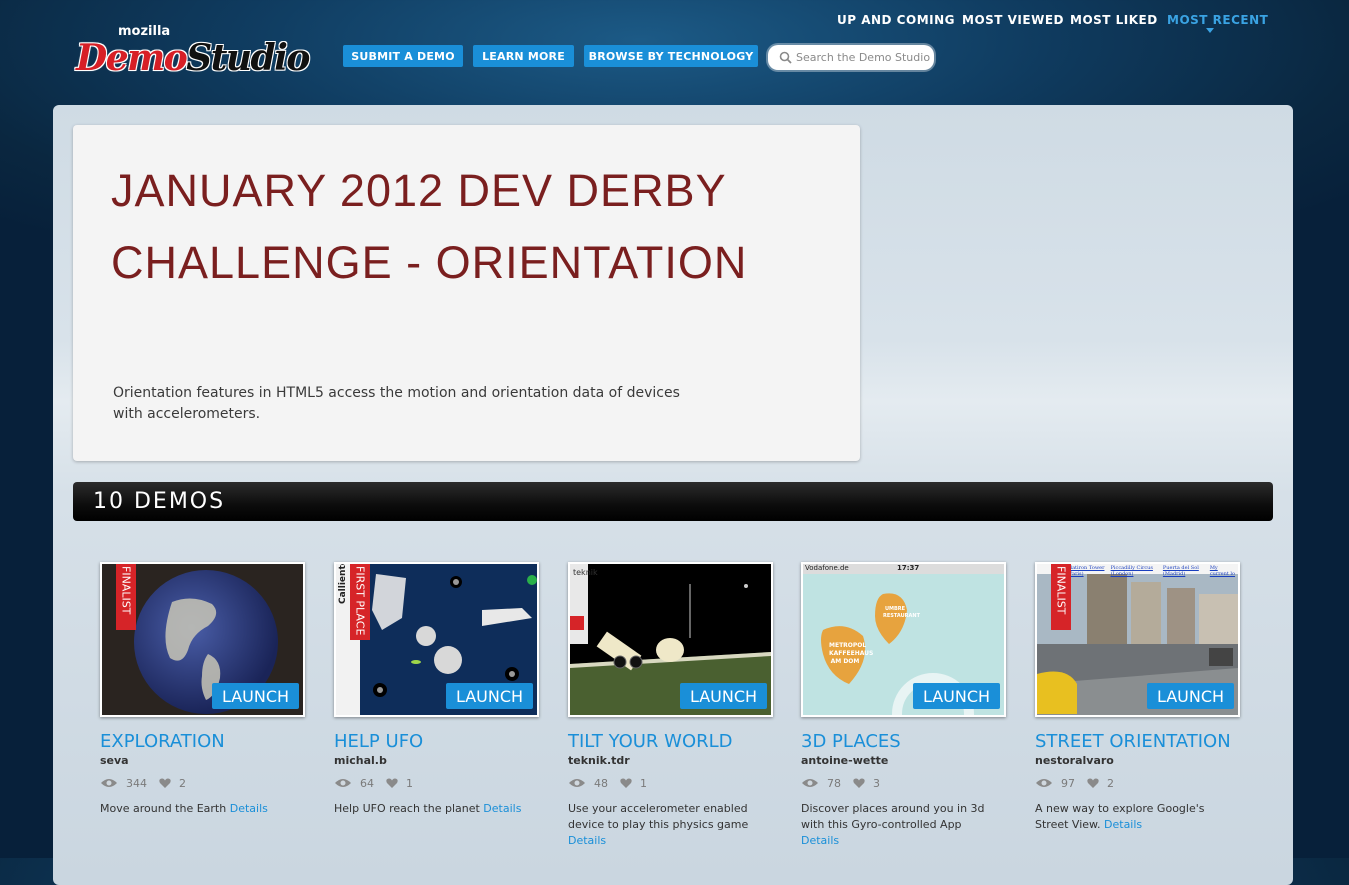 This screenshot has height=885, width=1349. Describe the element at coordinates (436, 639) in the screenshot. I see `demo-thumbnail-help-ufo: Calliente FIRST PLACE LAUNCH` at that location.